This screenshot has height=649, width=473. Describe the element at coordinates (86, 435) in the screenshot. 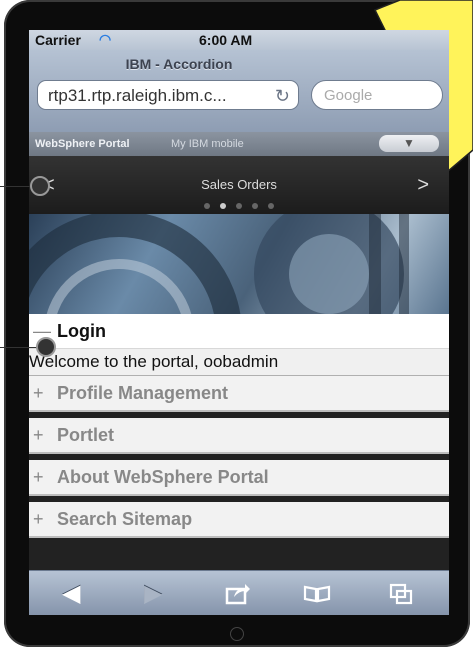

I see `accordion-label: Portlet` at that location.